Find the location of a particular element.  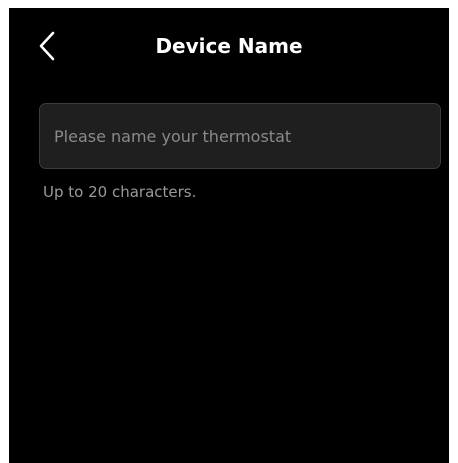

character-limit-hint: Up to 20 characters. is located at coordinates (120, 192).